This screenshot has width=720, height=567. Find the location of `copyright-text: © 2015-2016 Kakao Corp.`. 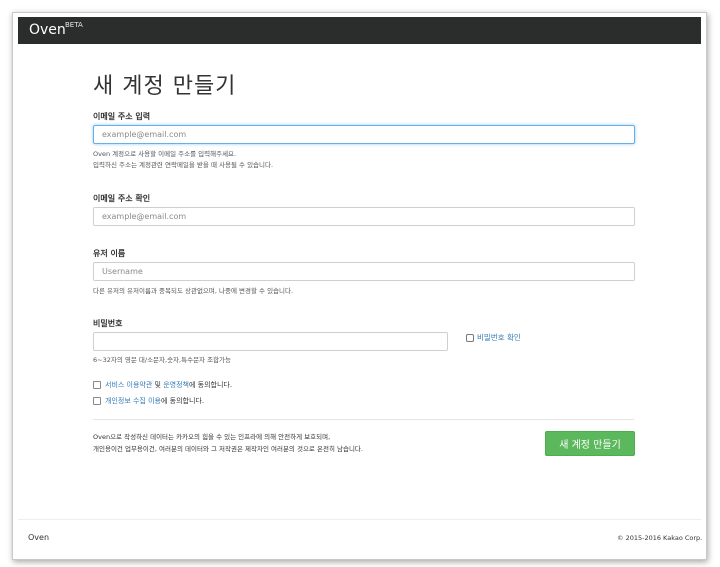

copyright-text: © 2015-2016 Kakao Corp. is located at coordinates (660, 538).